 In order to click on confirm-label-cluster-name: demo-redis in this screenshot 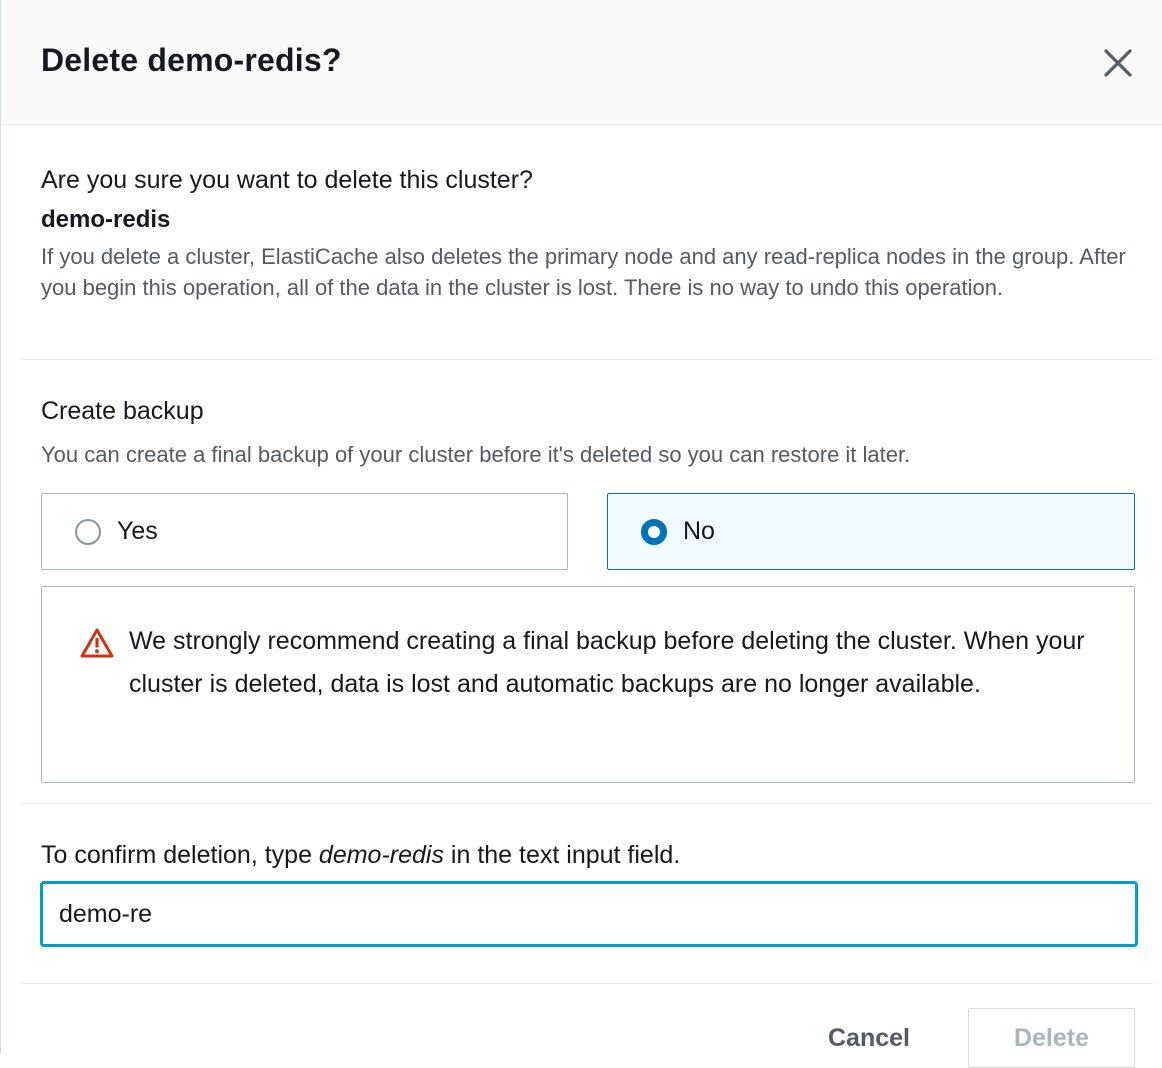, I will do `click(381, 855)`.